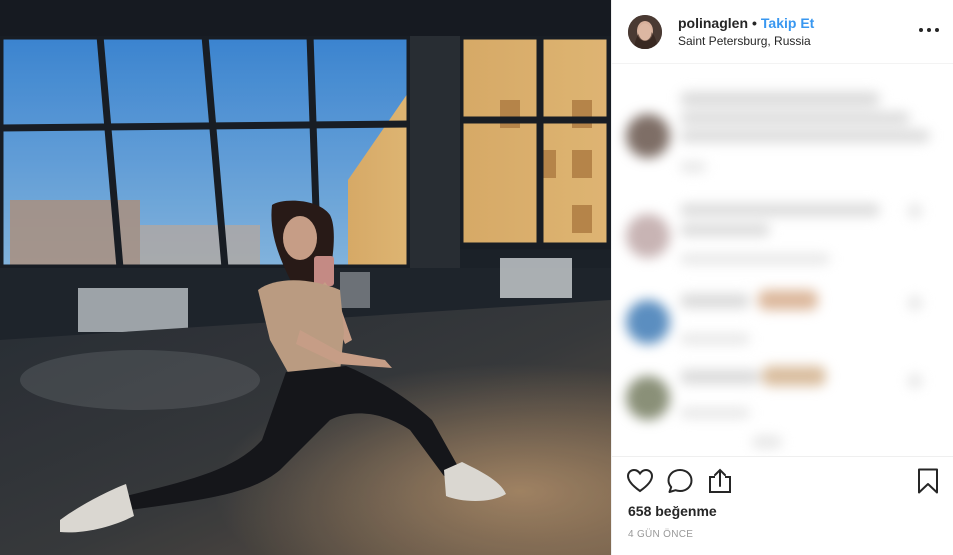 This screenshot has height=555, width=953. I want to click on post-actions: 658 beğenme 4 GÜN ÖNCE, so click(782, 505).